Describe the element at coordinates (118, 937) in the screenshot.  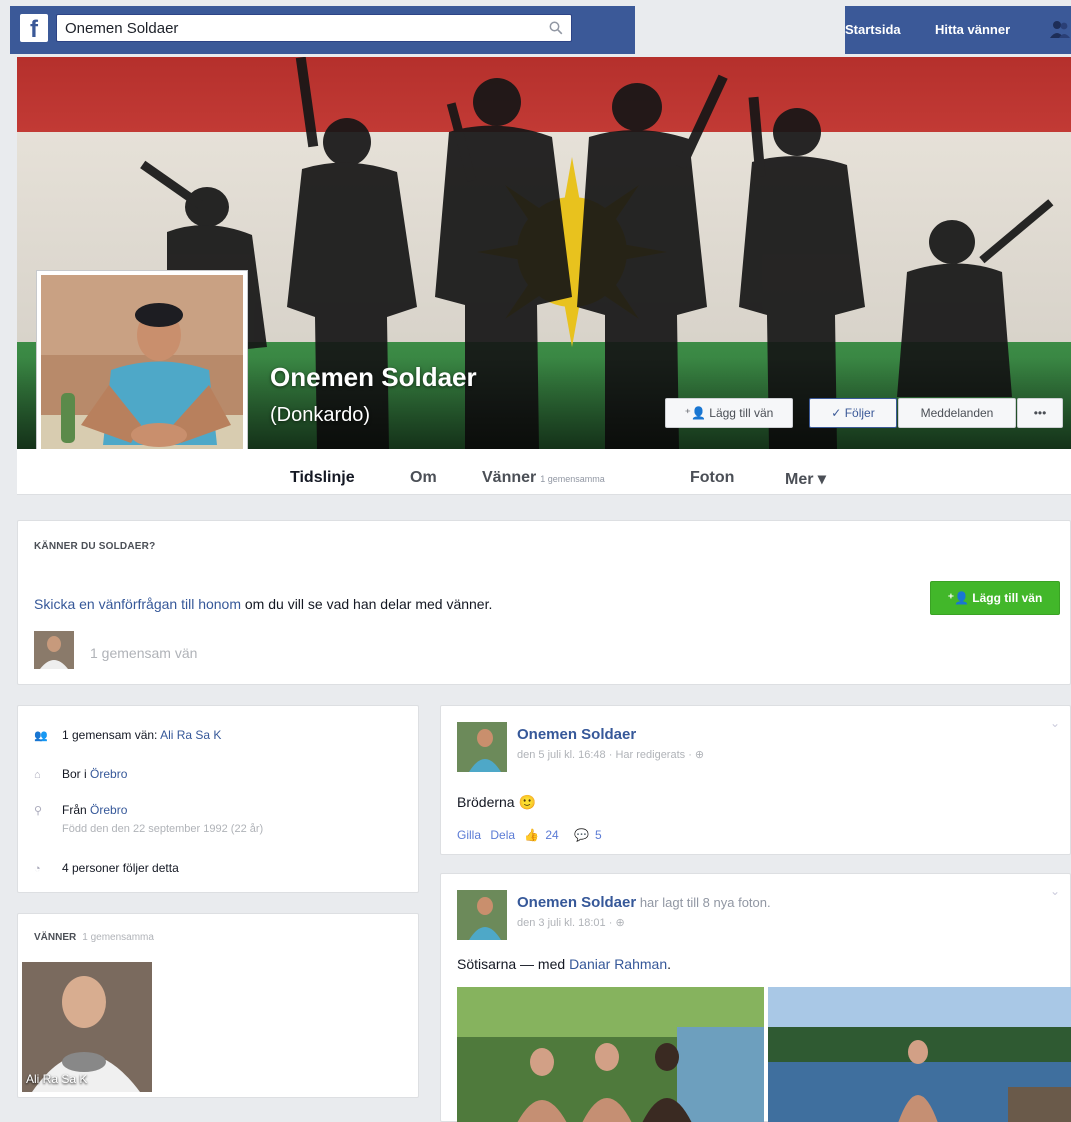
I see `friends-title-sub: 1 gemensamma` at that location.